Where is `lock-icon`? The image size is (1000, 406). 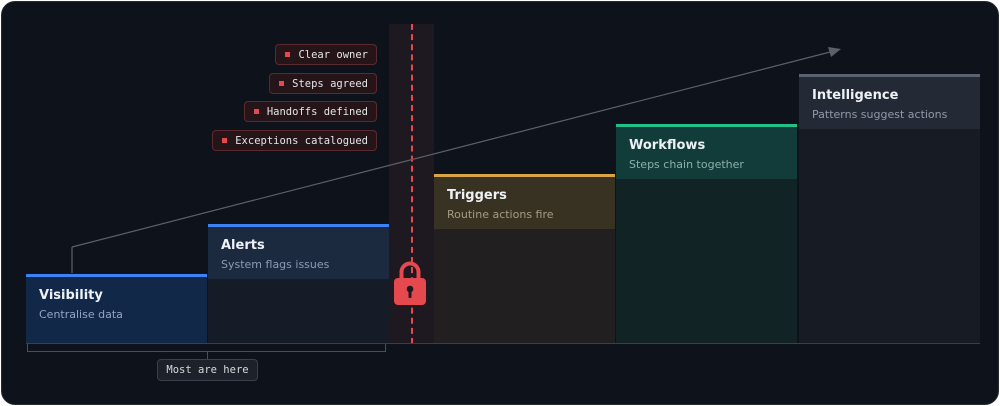 lock-icon is located at coordinates (410, 283).